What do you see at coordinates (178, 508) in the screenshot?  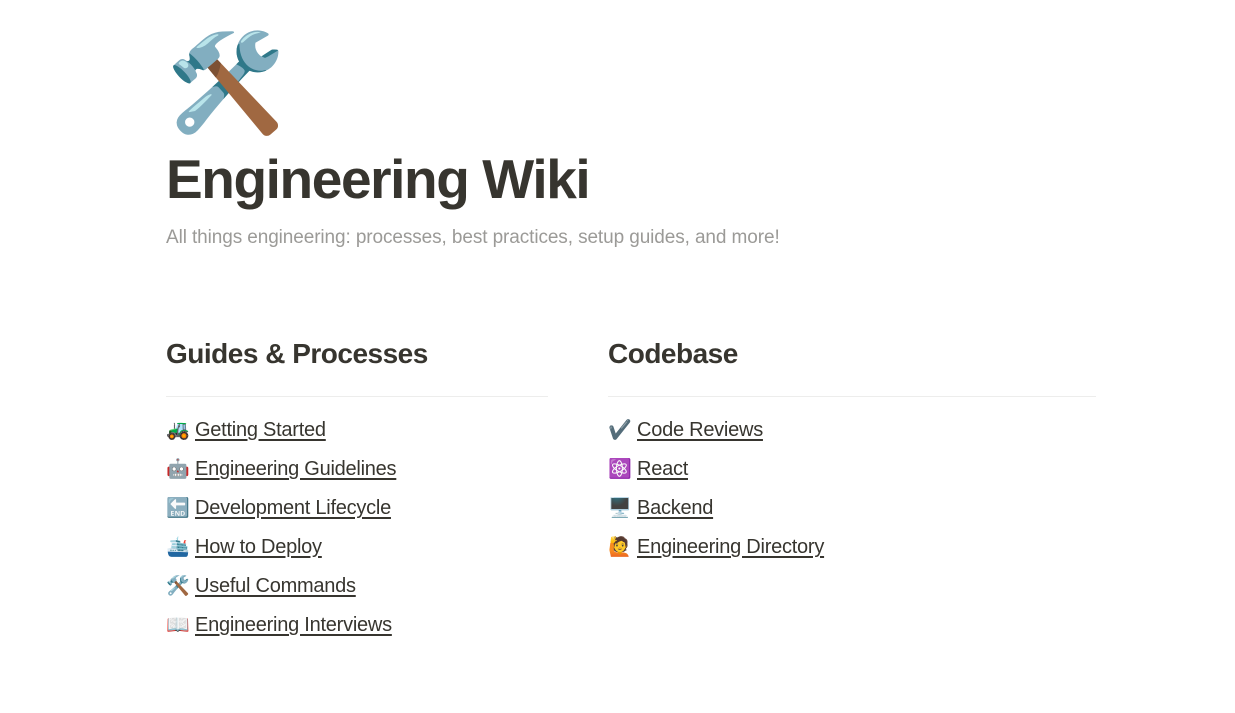 I see `end-arrow-icon: 🔚` at bounding box center [178, 508].